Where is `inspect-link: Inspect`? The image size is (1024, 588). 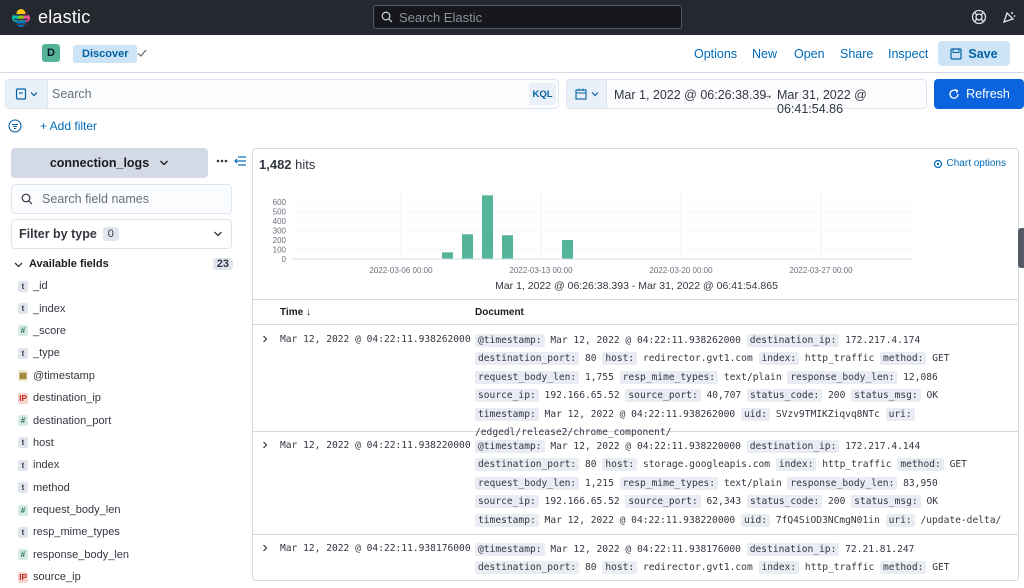
inspect-link: Inspect is located at coordinates (908, 54).